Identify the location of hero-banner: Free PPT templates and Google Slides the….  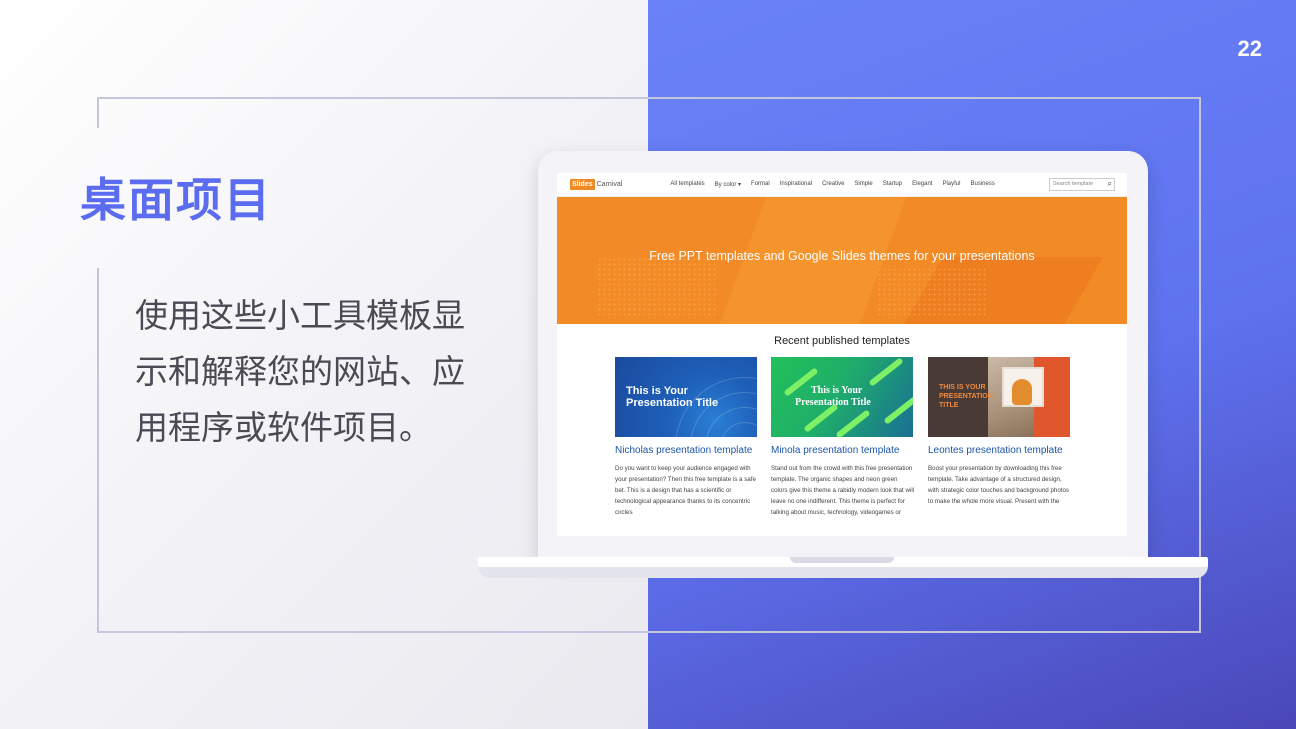
(842, 260).